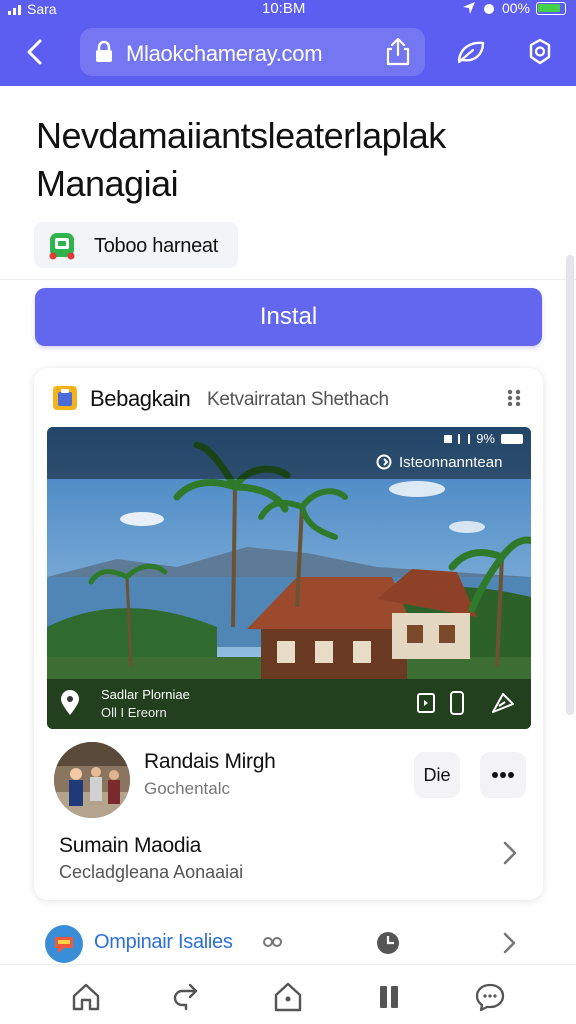 The image size is (576, 1024). Describe the element at coordinates (104, 51) in the screenshot. I see `lock-icon` at that location.